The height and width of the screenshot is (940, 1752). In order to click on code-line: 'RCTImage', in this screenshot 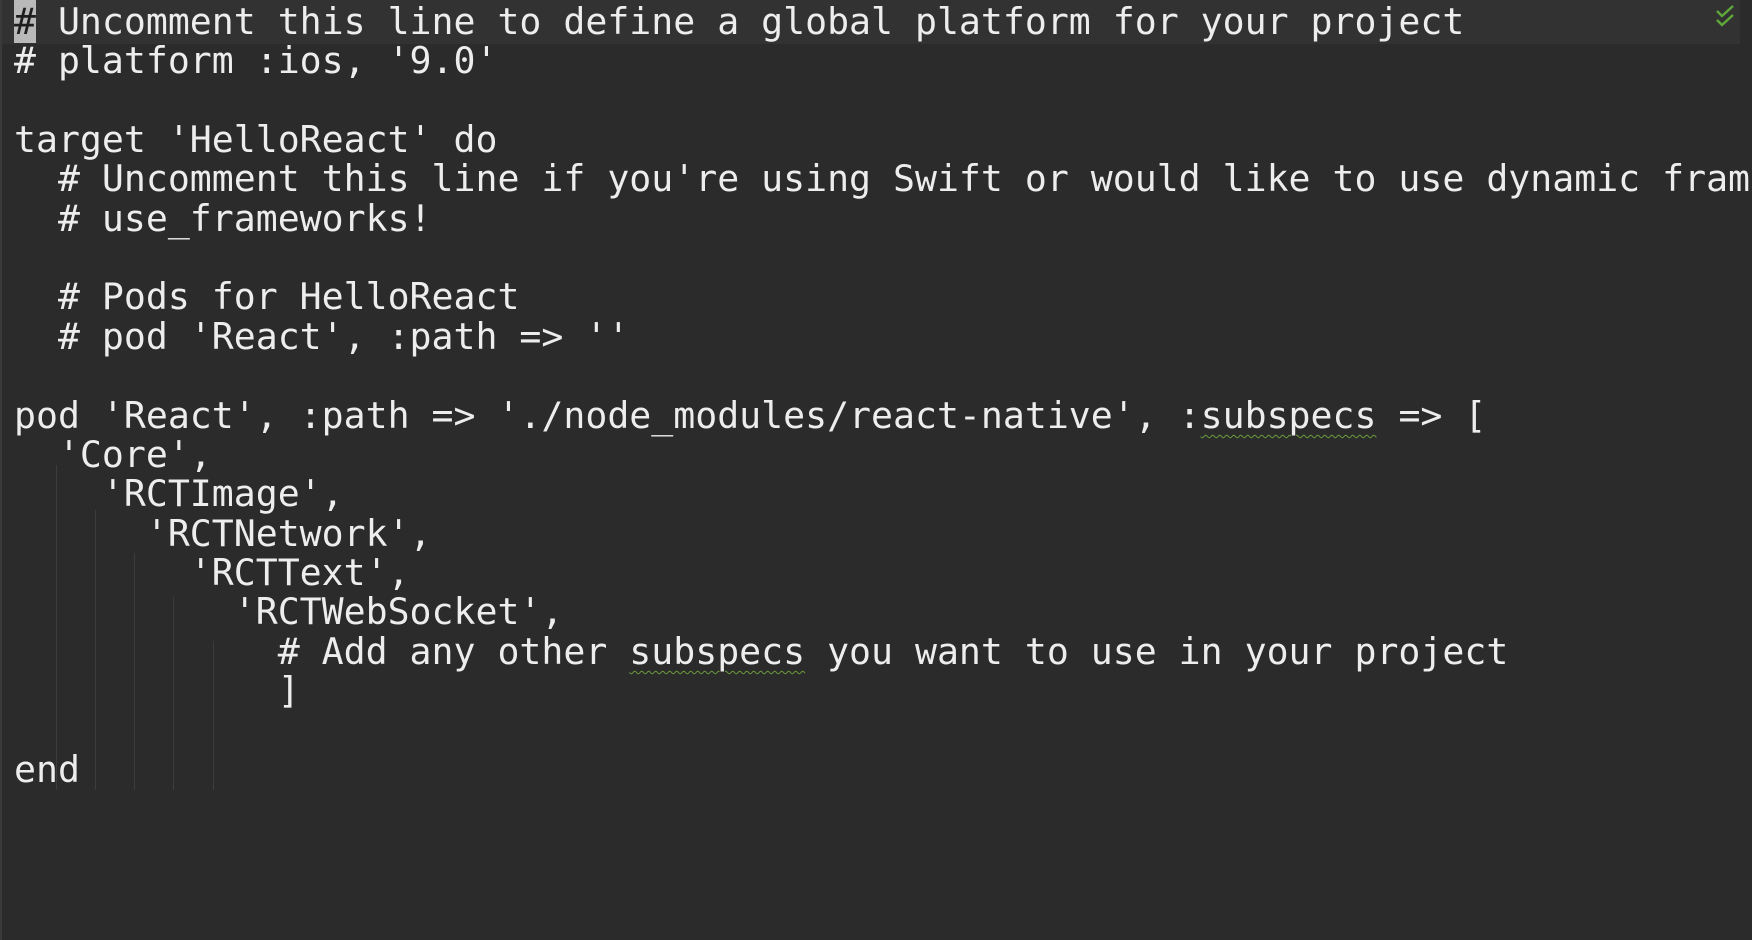, I will do `click(179, 494)`.